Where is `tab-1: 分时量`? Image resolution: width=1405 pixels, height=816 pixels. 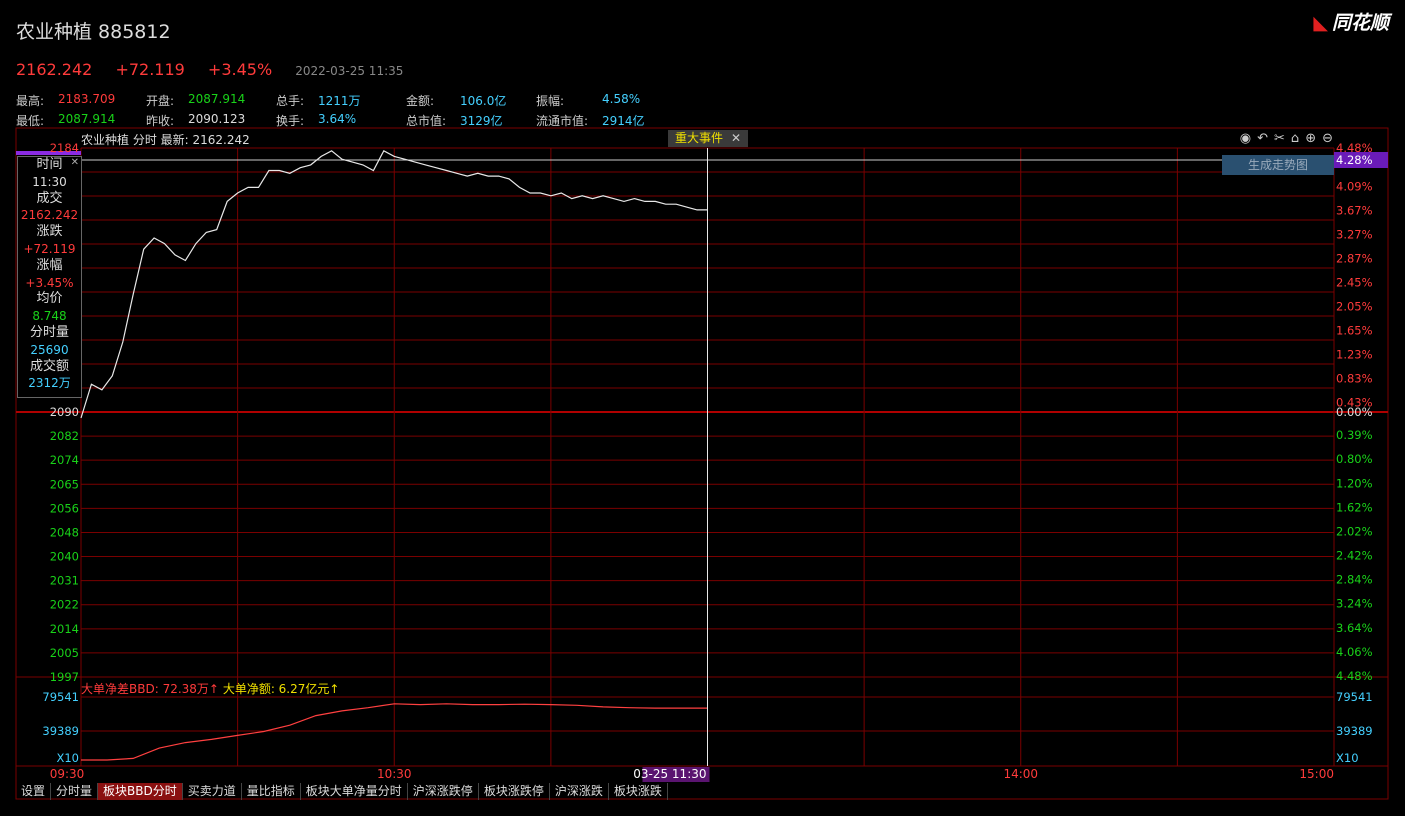 tab-1: 分时量 is located at coordinates (75, 791).